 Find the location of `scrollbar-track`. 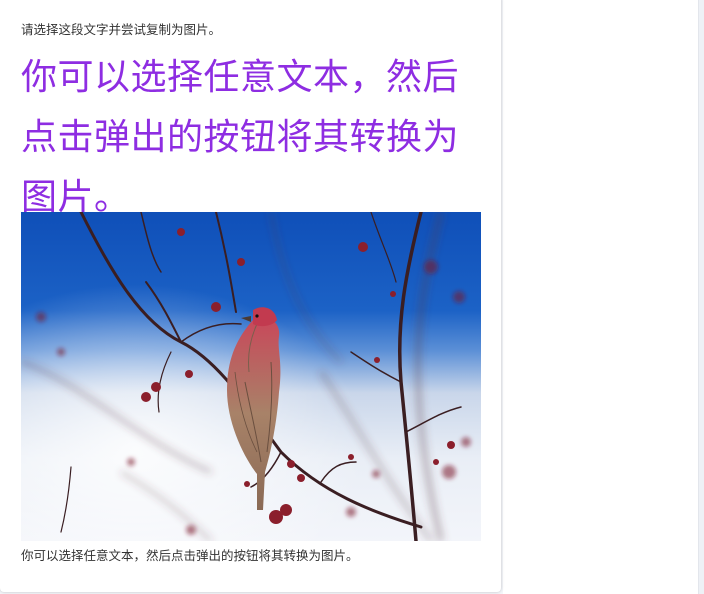

scrollbar-track is located at coordinates (701, 297).